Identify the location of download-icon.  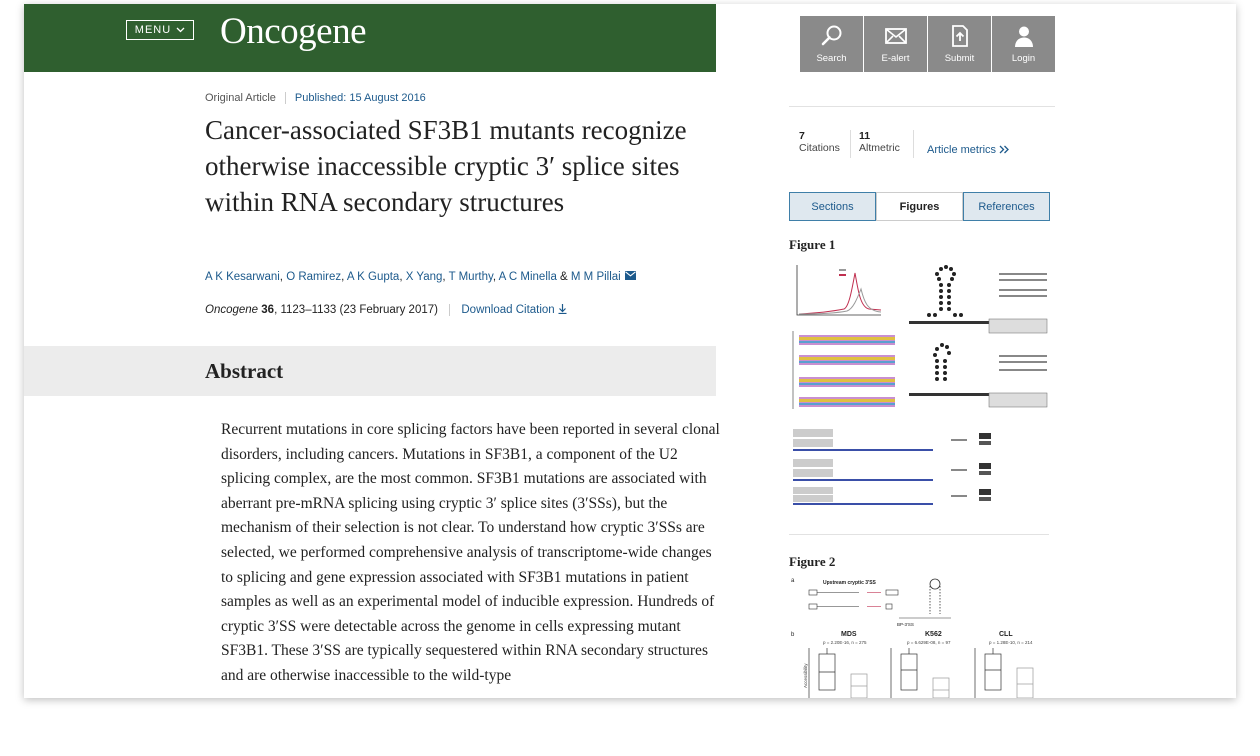
(562, 309).